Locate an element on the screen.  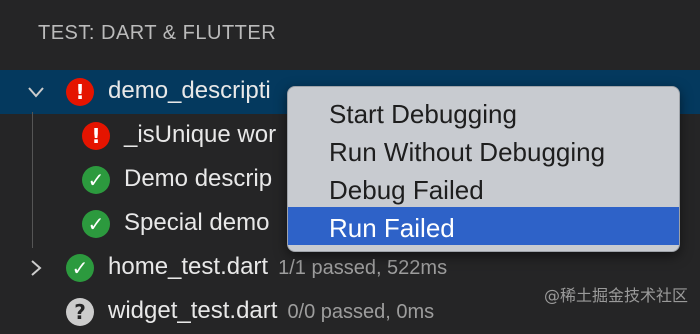
chevron-down-icon is located at coordinates (36, 92).